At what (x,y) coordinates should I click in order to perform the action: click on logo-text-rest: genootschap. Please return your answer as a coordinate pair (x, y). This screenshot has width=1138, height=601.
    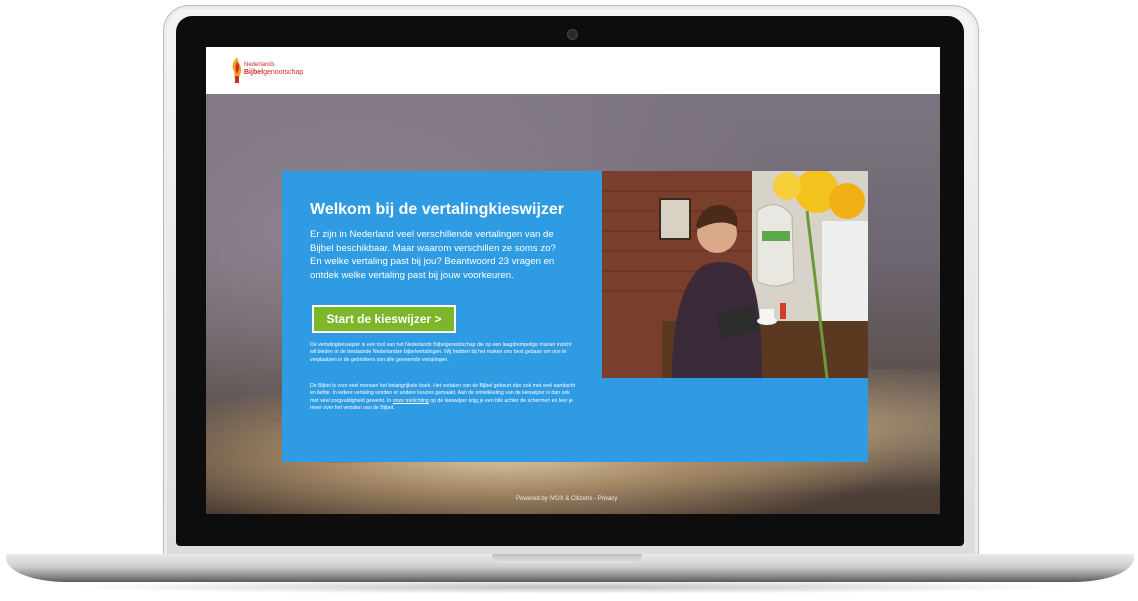
    Looking at the image, I should click on (283, 72).